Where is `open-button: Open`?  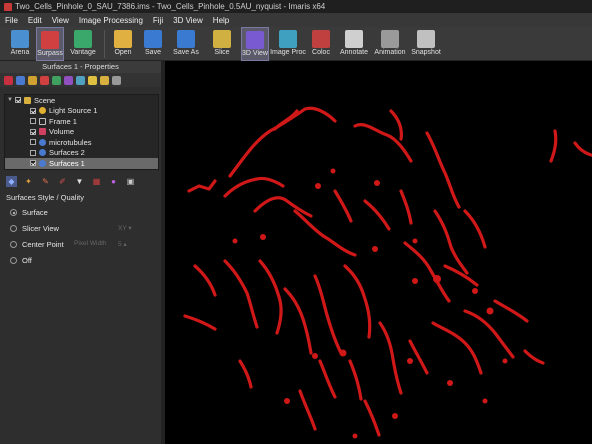 open-button: Open is located at coordinates (123, 44).